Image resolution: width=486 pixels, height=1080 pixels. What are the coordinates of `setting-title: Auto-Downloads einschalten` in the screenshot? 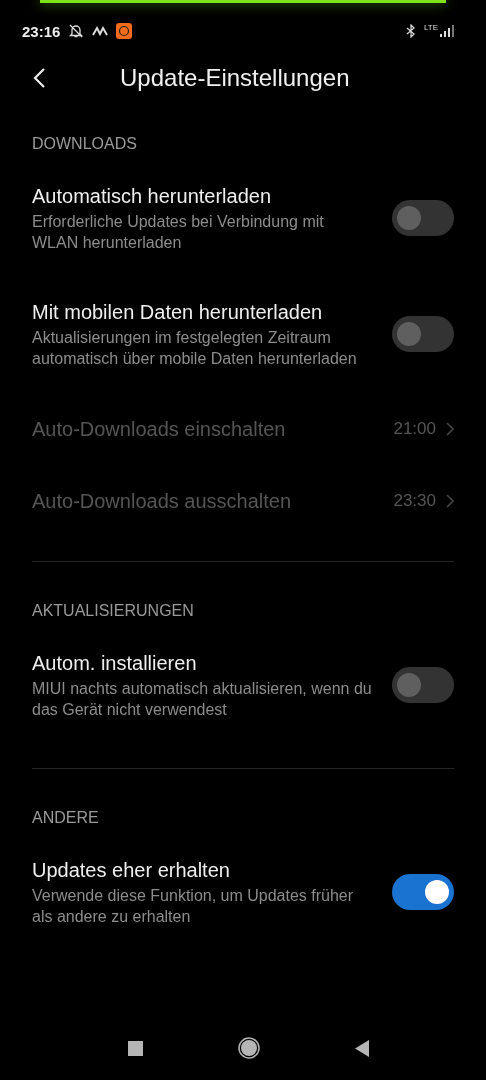 It's located at (159, 429).